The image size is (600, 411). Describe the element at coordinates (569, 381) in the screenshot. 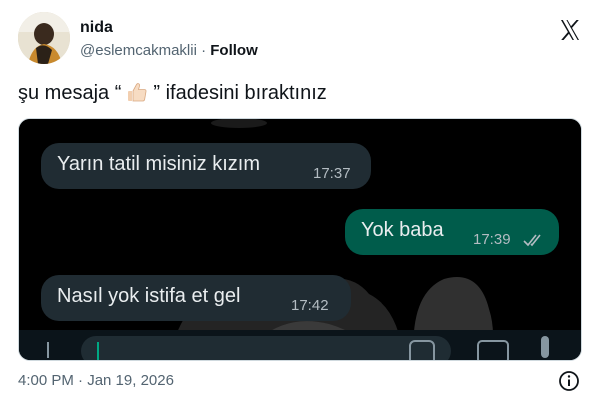

I see `info-icon` at that location.